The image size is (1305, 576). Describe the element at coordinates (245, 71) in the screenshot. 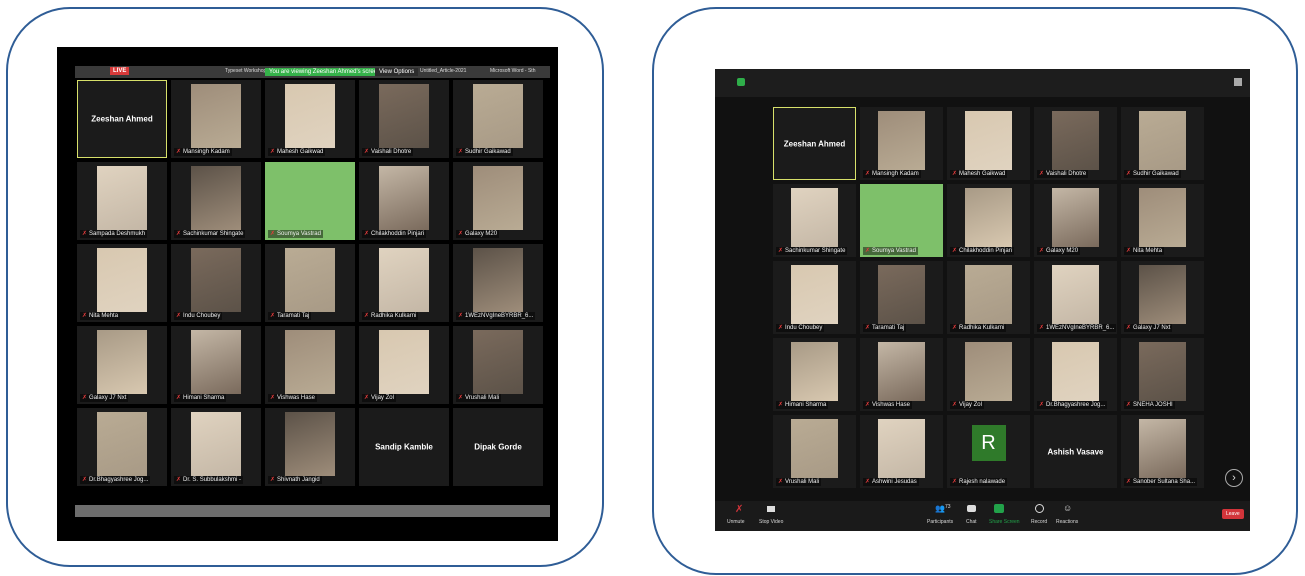

I see `browser-tab: Typeset Workshop` at that location.